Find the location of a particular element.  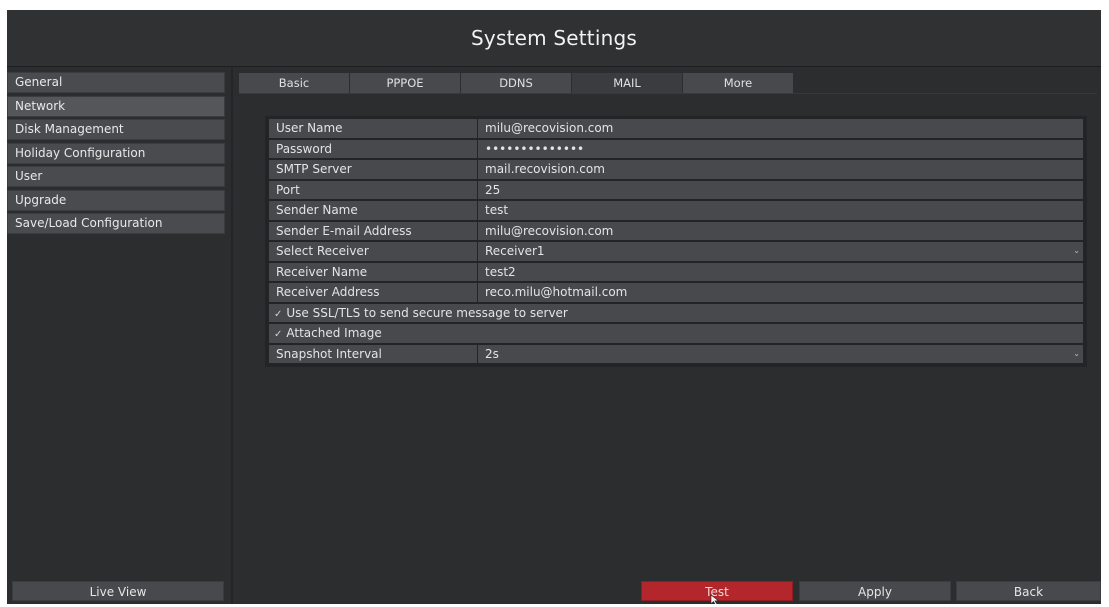

form-row-sender-name: Sender Name test is located at coordinates (676, 210).